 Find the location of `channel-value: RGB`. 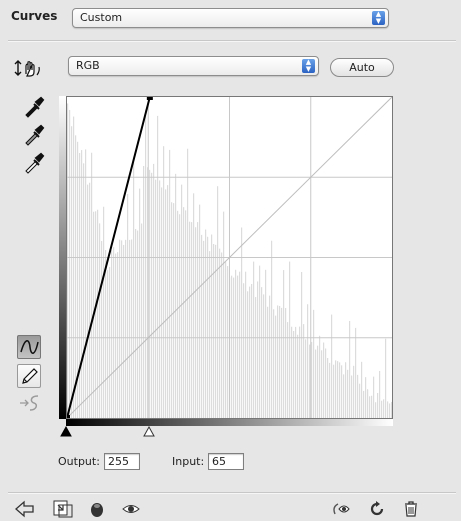

channel-value: RGB is located at coordinates (88, 65).